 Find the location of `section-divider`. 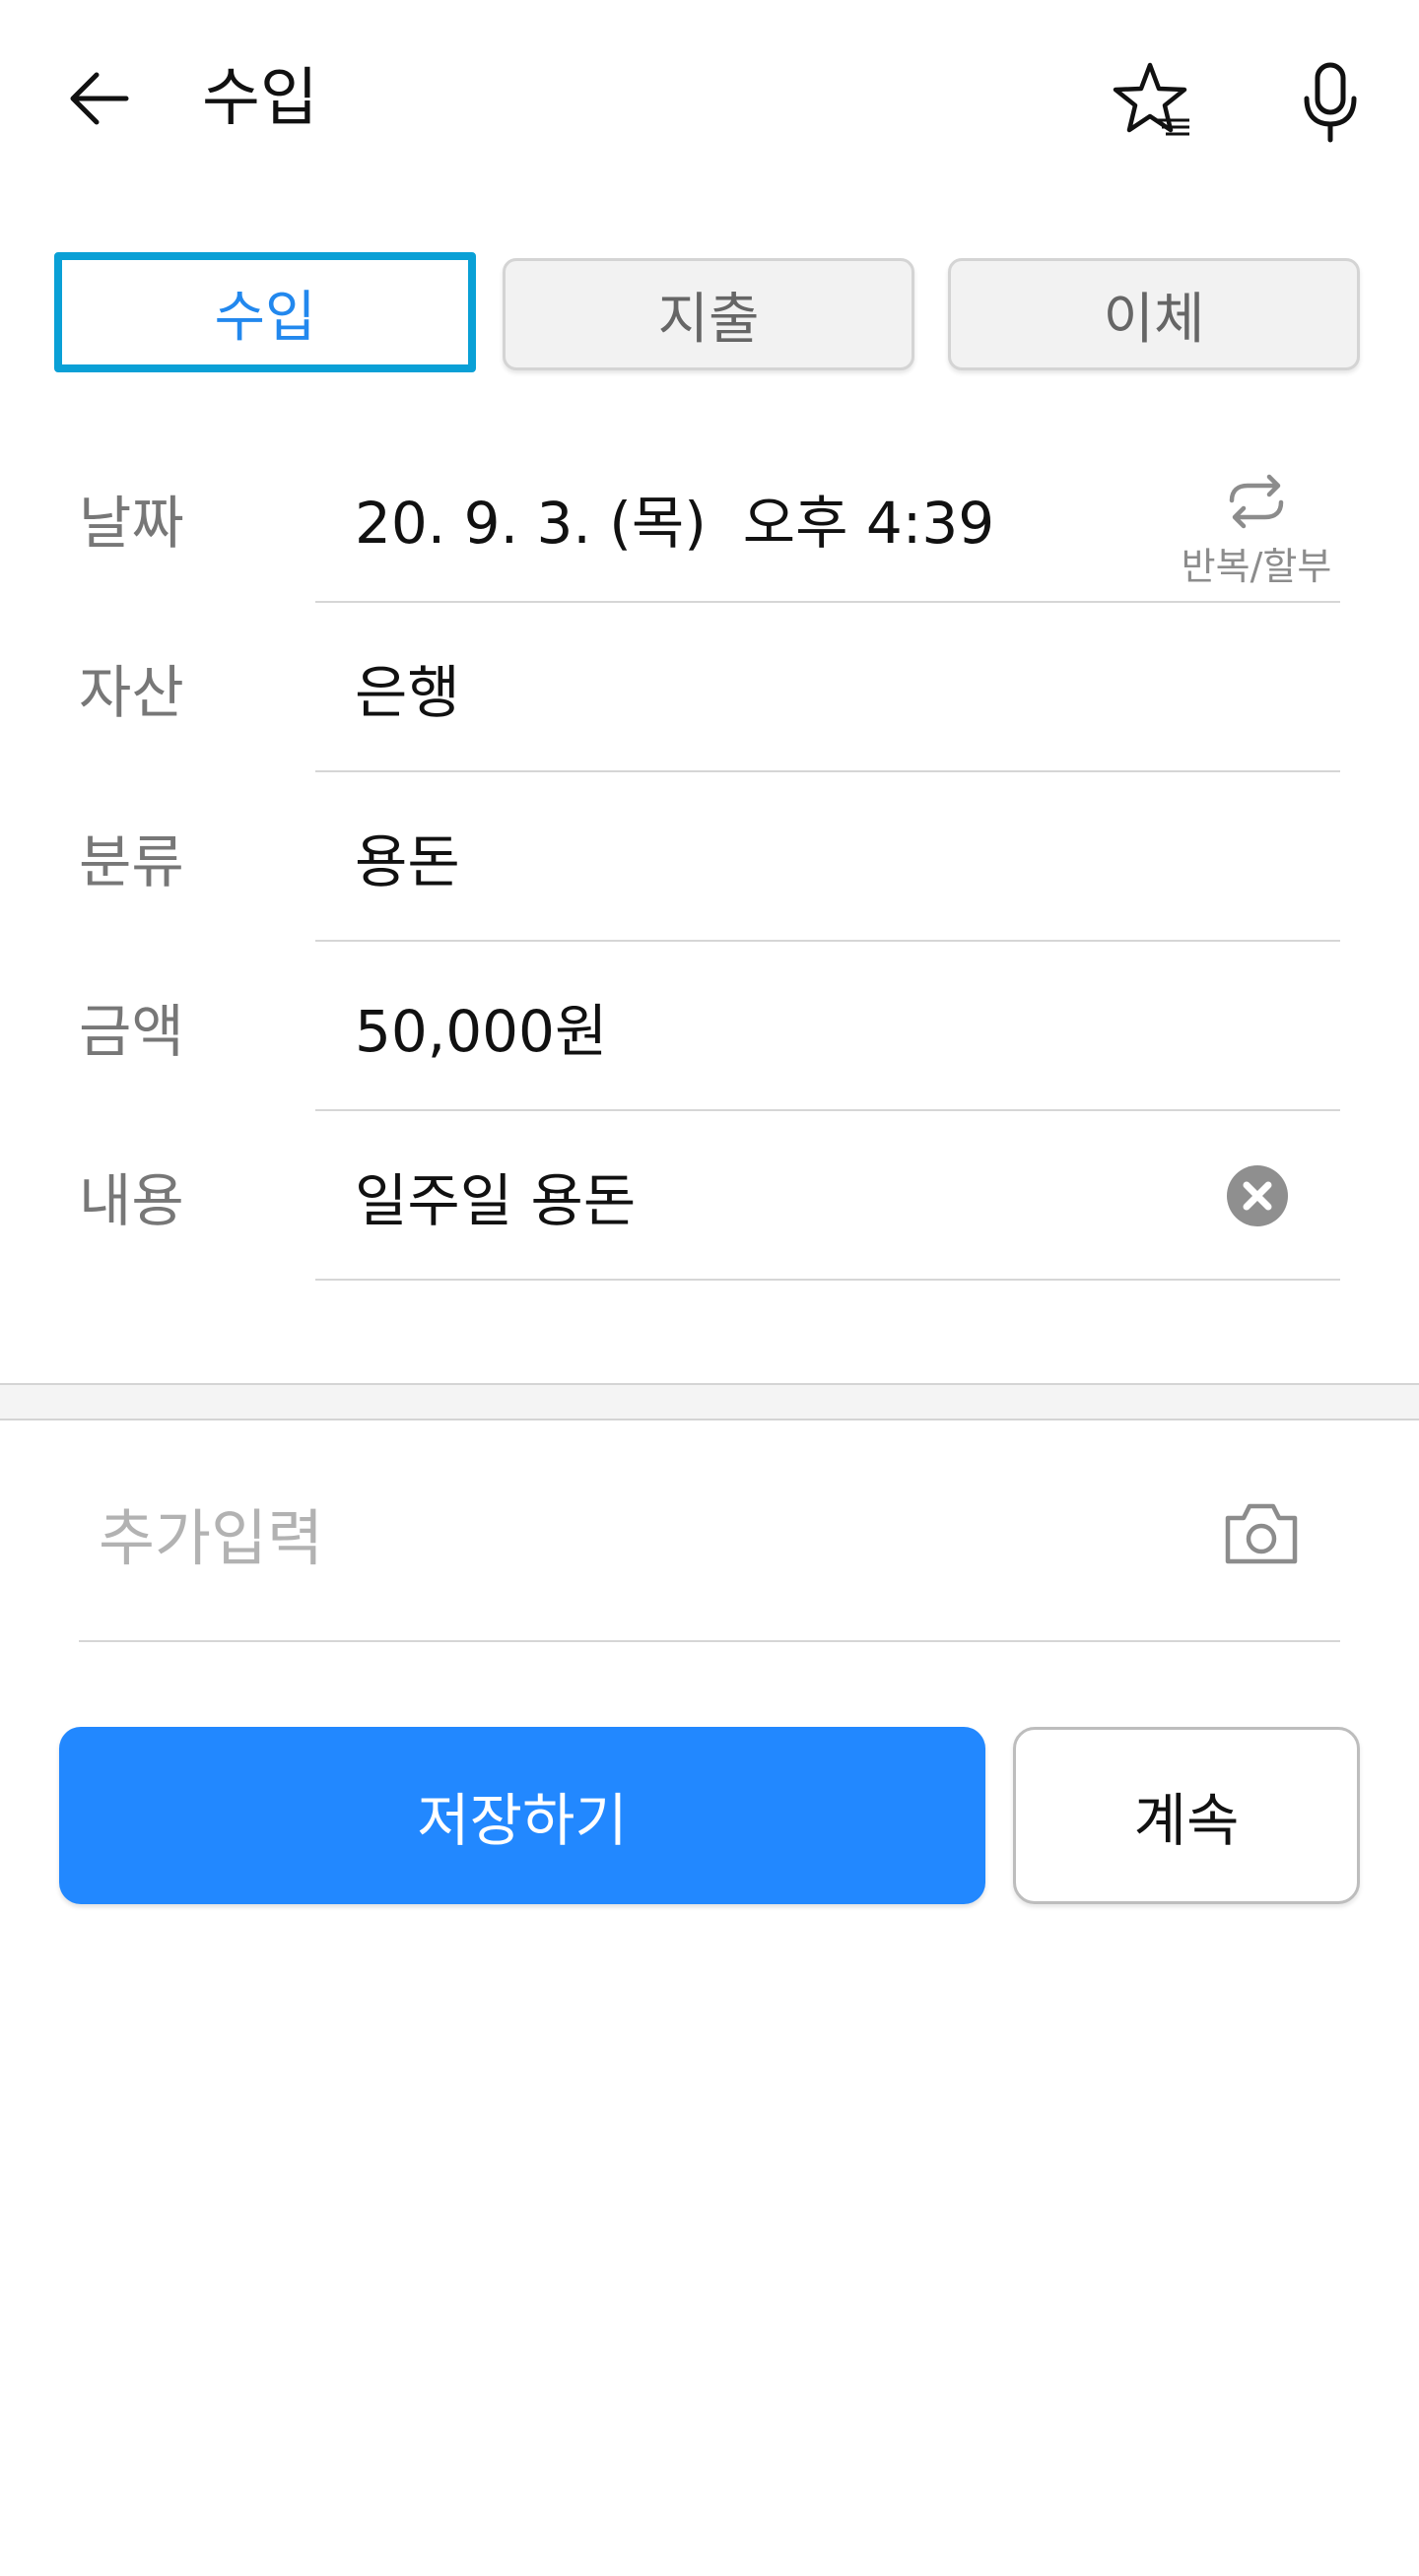

section-divider is located at coordinates (709, 1401).